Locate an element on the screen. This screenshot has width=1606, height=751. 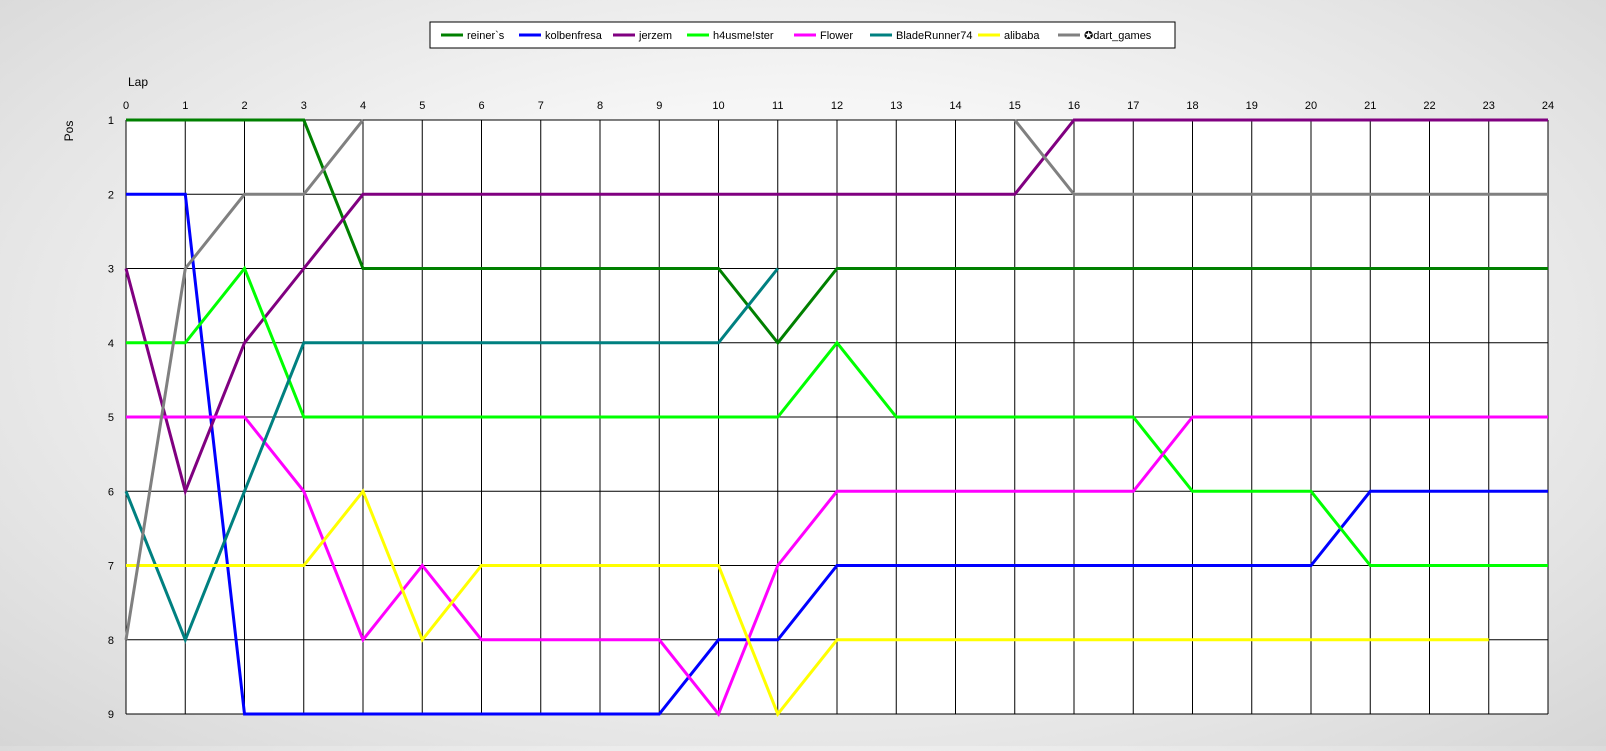
legend-label-flower: Flower is located at coordinates (836, 36).